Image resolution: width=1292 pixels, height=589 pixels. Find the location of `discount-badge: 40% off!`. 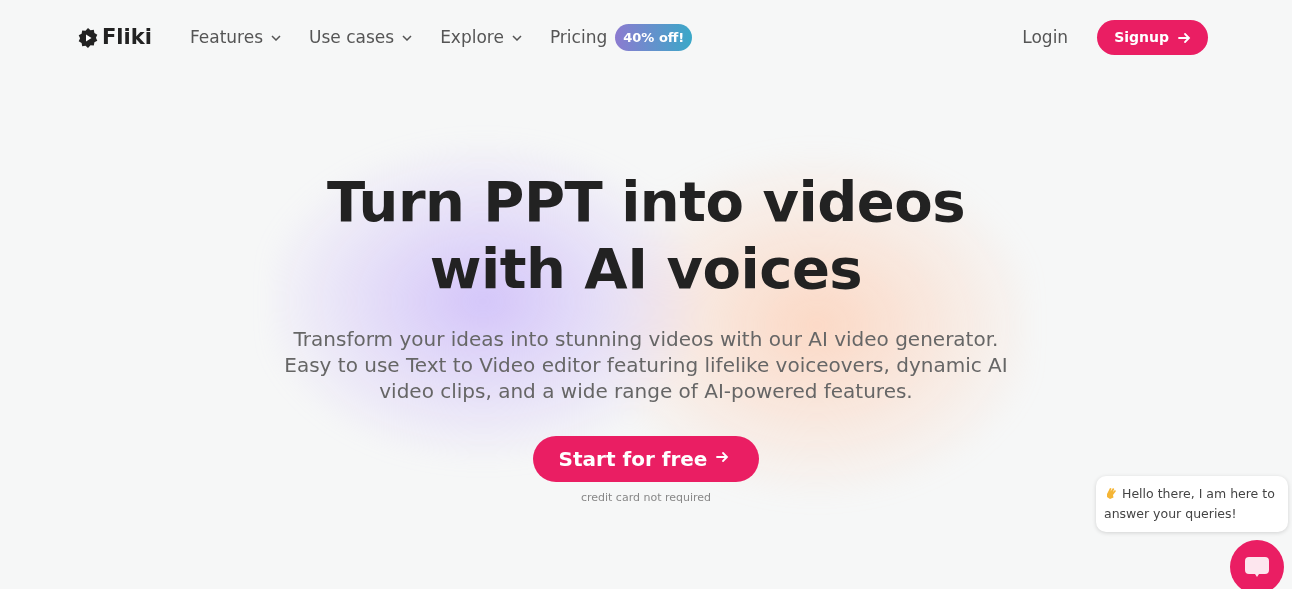

discount-badge: 40% off! is located at coordinates (654, 37).